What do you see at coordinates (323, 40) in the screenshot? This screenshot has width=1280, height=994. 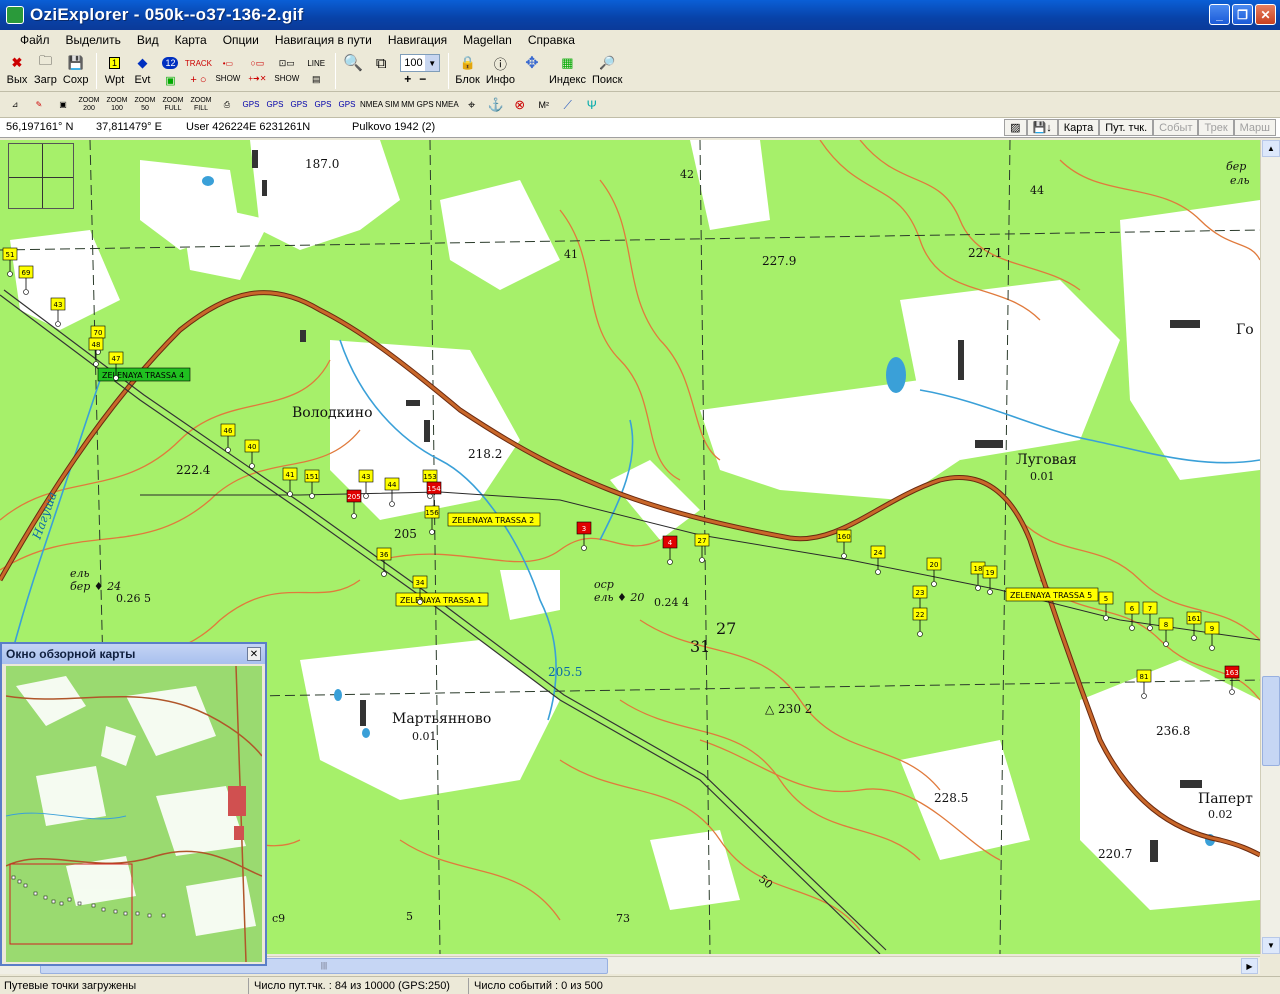 I see `menu-moving-map: Навигация в пути` at bounding box center [323, 40].